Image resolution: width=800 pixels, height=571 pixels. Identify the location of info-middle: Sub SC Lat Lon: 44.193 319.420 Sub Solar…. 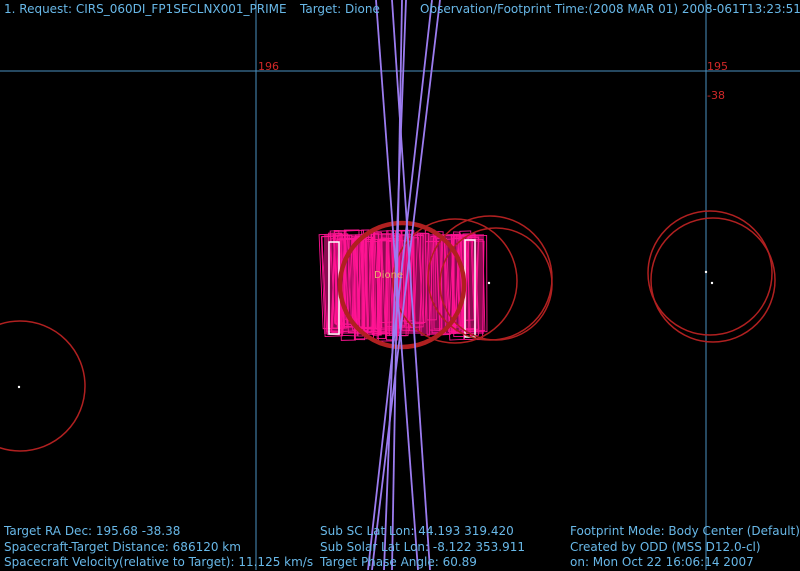
(422, 547).